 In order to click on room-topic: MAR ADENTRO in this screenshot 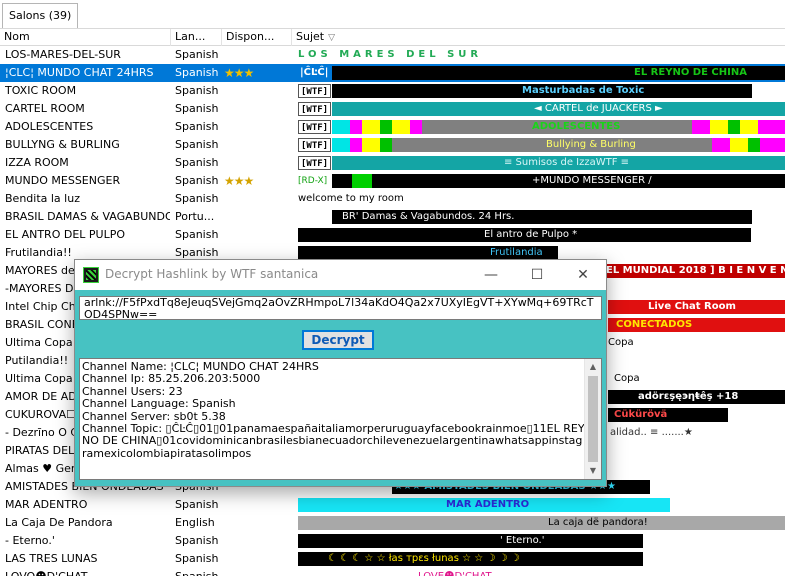, I will do `click(541, 505)`.